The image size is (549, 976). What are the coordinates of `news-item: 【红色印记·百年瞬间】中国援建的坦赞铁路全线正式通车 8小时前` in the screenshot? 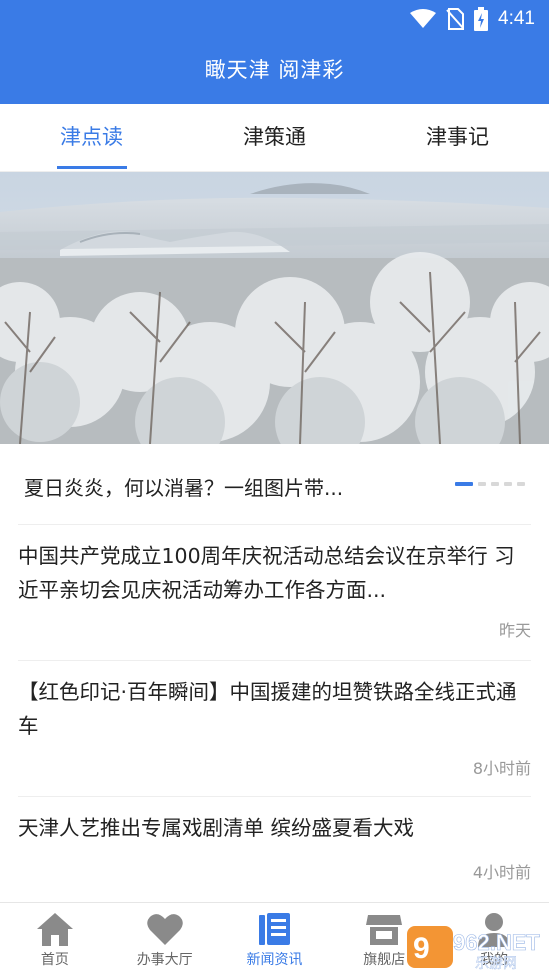 It's located at (274, 728).